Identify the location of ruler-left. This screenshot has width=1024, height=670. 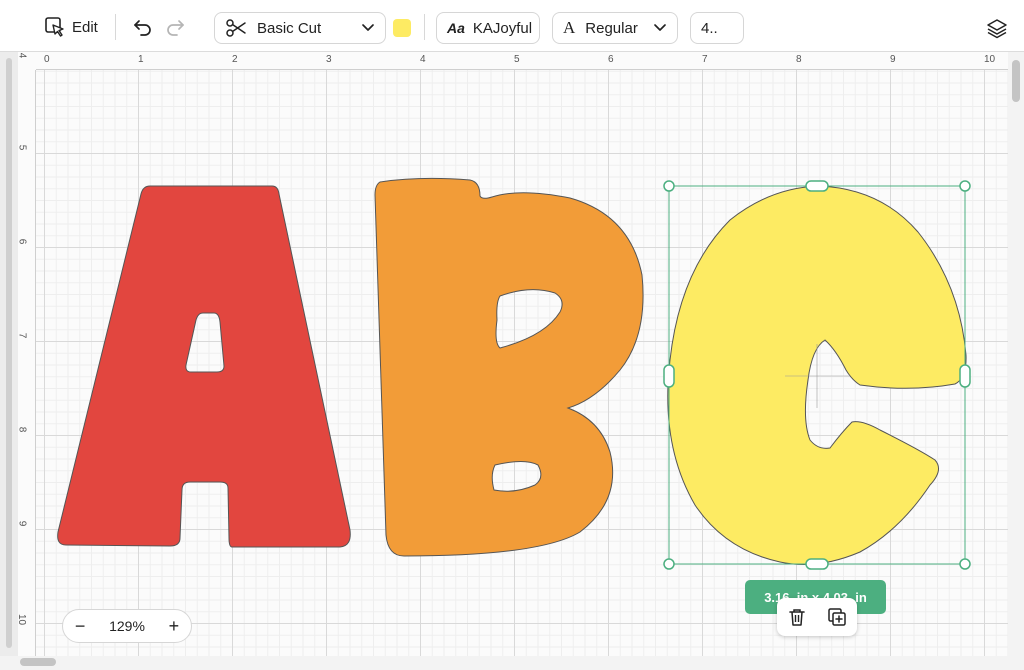
(27, 354).